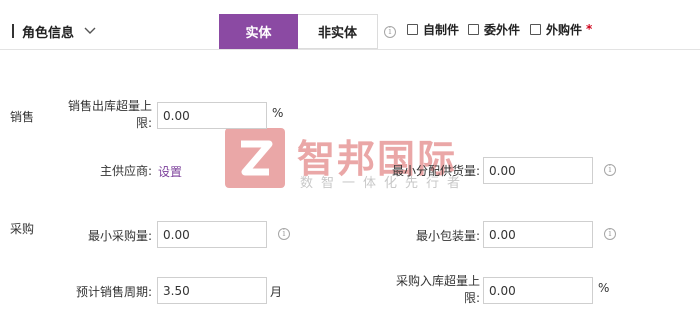 The height and width of the screenshot is (317, 700). I want to click on main-supplier-label: 主供应商:, so click(125, 171).